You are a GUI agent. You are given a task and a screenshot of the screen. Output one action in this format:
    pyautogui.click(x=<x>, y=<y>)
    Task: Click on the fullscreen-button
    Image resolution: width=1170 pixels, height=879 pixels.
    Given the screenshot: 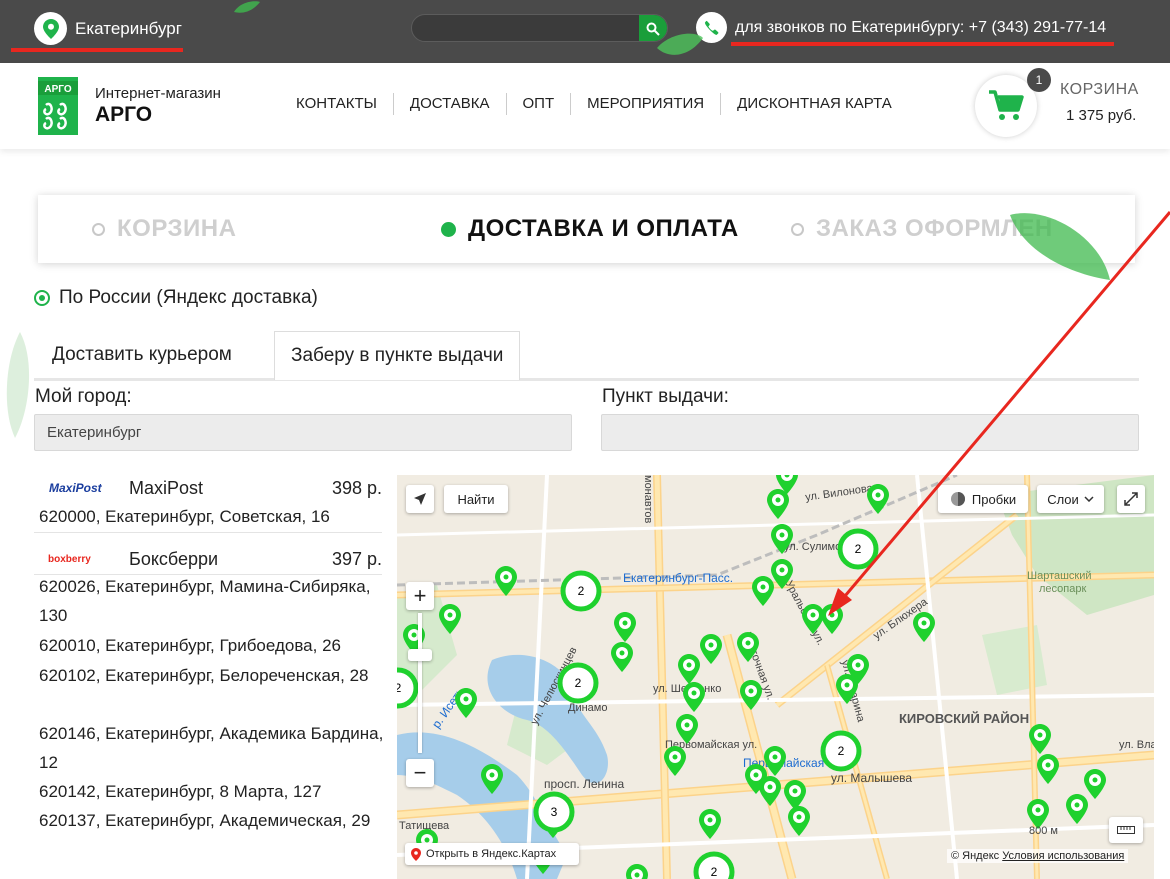 What is the action you would take?
    pyautogui.click(x=1131, y=499)
    